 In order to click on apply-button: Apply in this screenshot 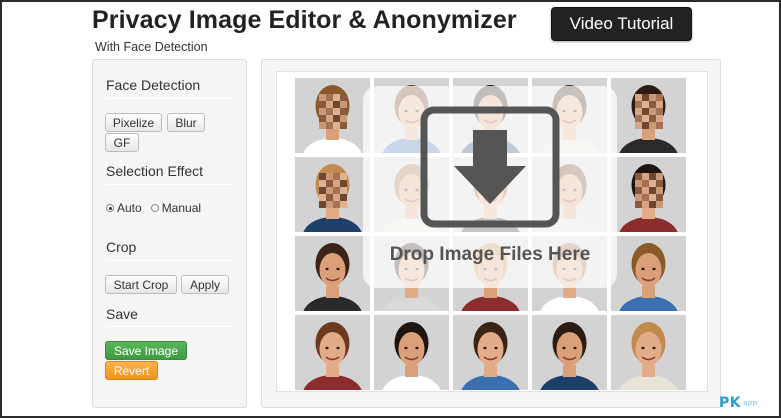, I will do `click(205, 284)`.